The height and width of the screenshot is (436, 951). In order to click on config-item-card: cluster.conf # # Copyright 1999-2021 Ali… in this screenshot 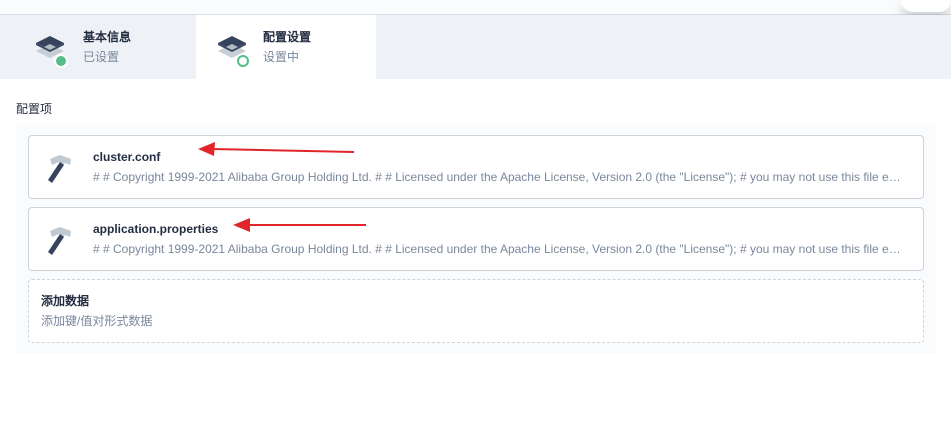, I will do `click(476, 167)`.